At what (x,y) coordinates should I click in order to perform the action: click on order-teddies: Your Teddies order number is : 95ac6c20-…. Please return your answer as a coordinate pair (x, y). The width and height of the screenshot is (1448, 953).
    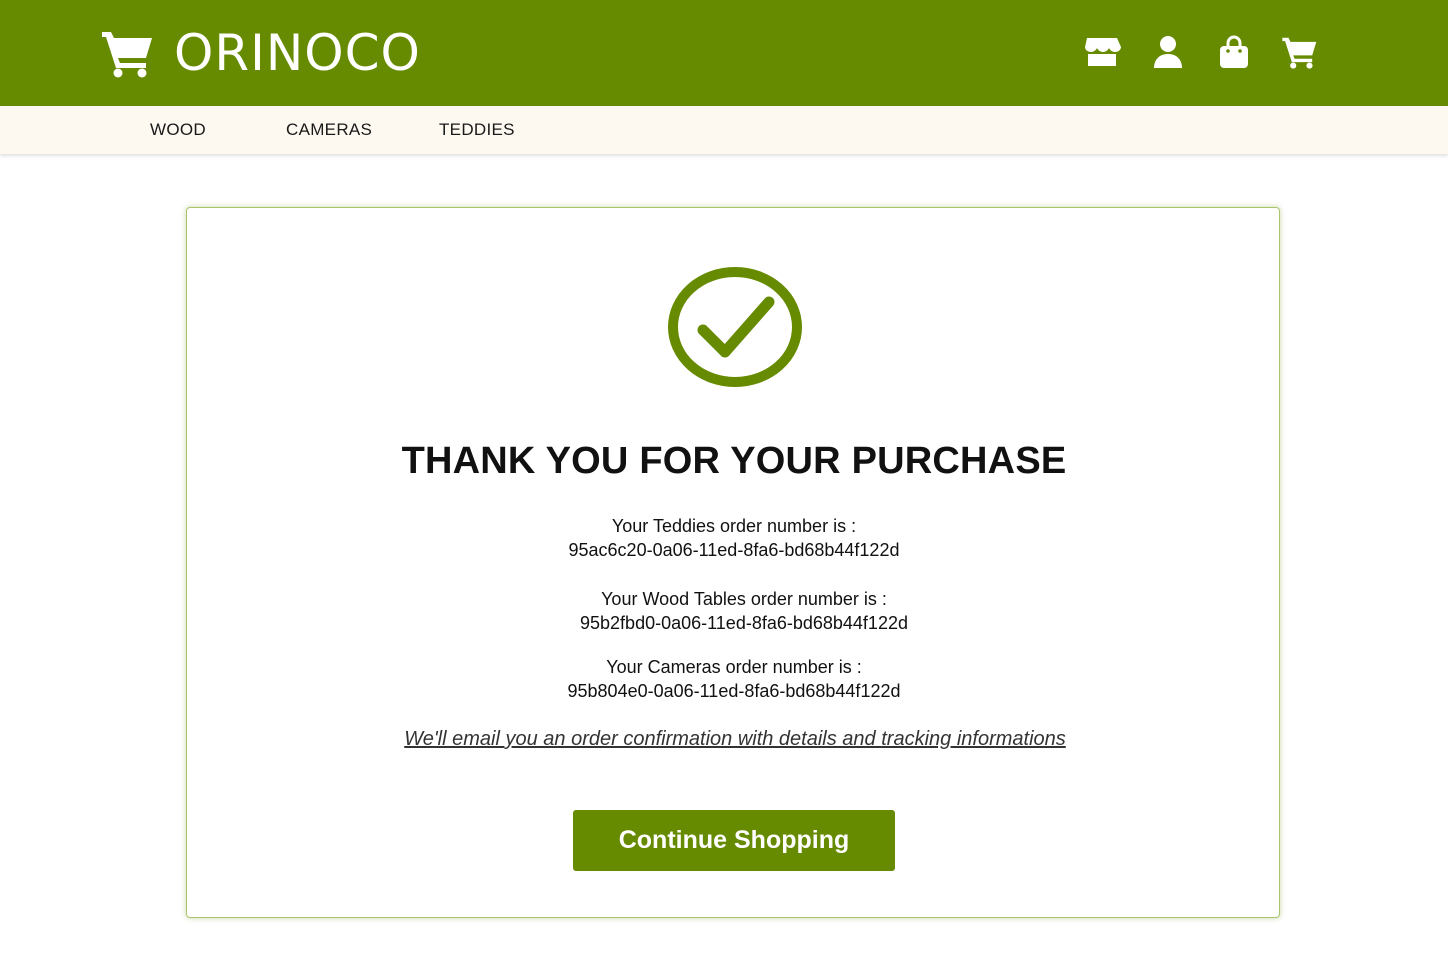
    Looking at the image, I should click on (734, 538).